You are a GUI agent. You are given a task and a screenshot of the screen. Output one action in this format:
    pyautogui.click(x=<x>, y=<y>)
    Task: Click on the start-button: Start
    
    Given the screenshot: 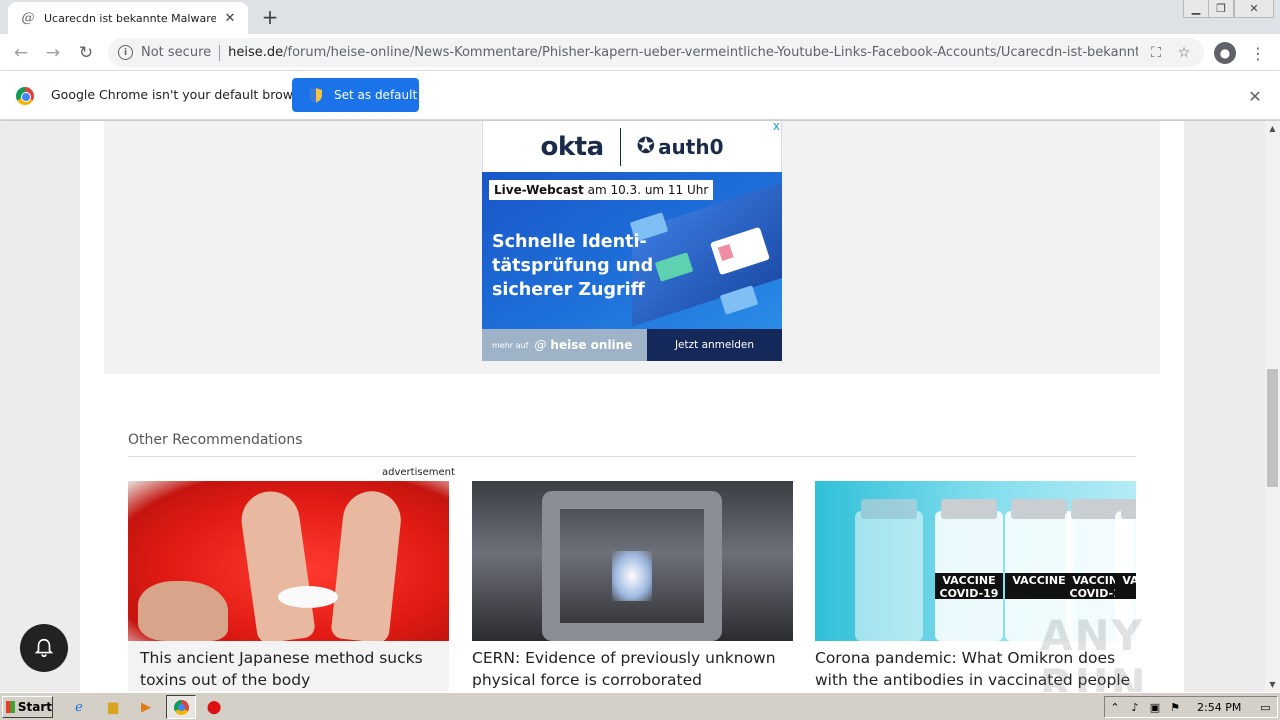 What is the action you would take?
    pyautogui.click(x=27, y=707)
    